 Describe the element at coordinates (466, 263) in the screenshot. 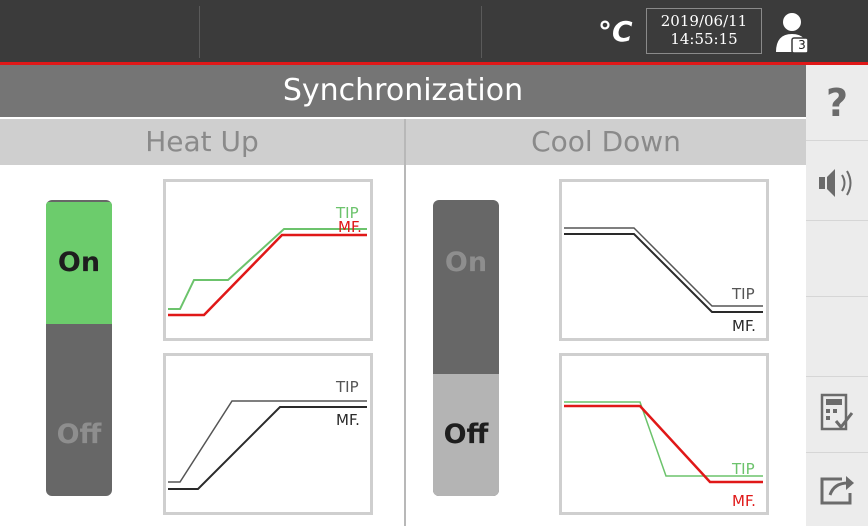

I see `cool-down-on-option: On` at that location.